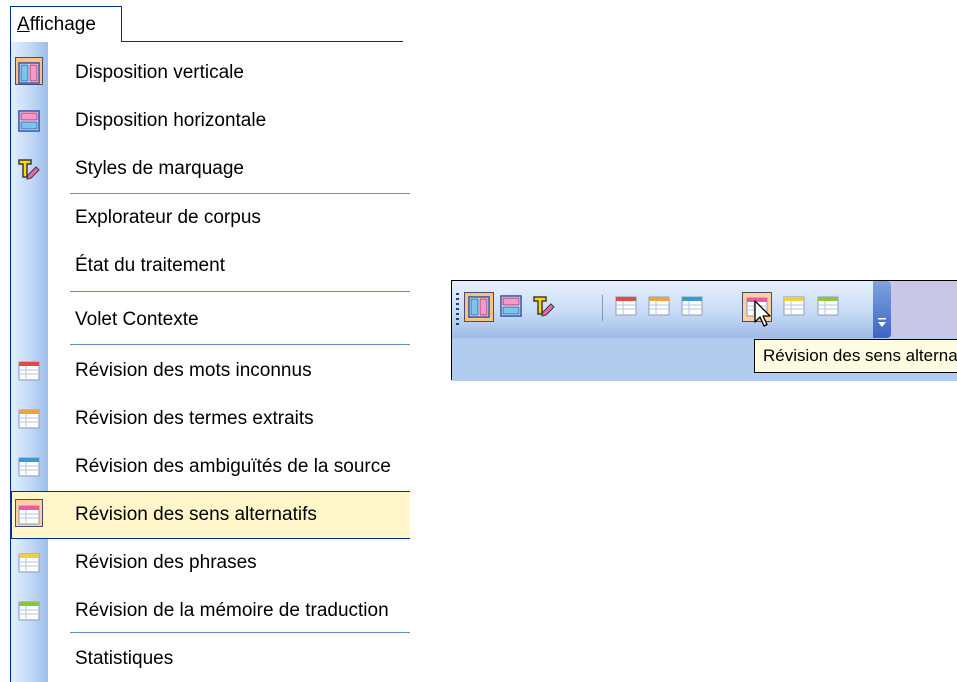 The width and height of the screenshot is (957, 682). I want to click on menu-item-label: Disposition horizontale, so click(171, 120).